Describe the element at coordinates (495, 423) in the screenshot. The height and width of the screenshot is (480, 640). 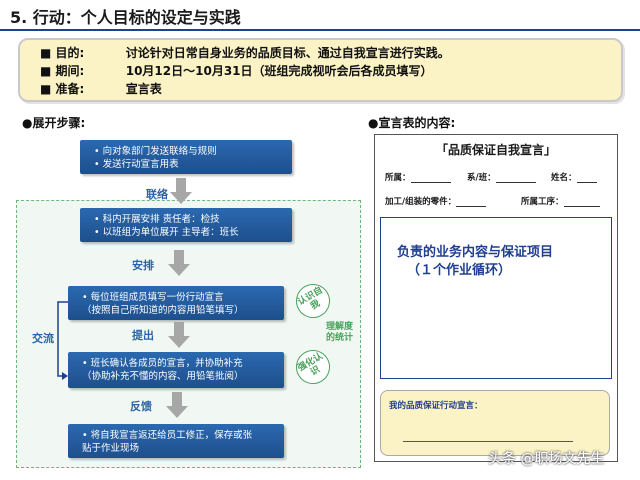
I see `pledge-box: 我的品质保证行动宣言：` at that location.